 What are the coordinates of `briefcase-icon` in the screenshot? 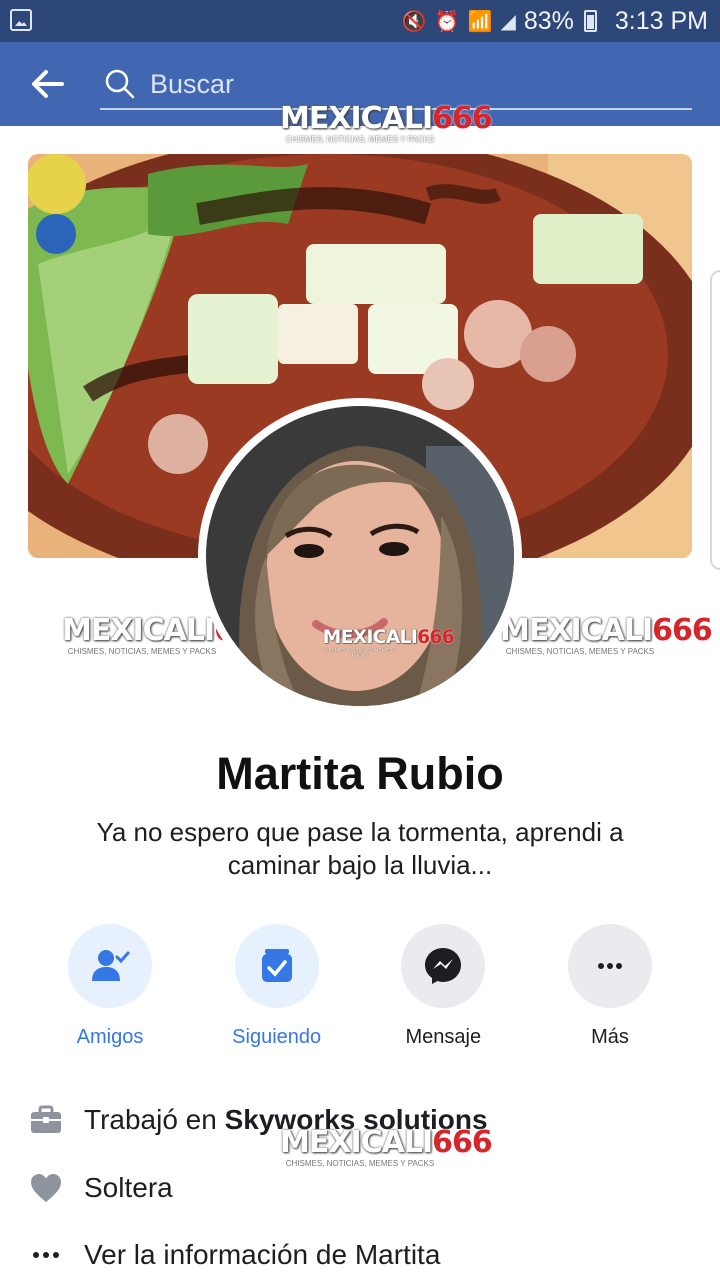 It's located at (46, 1120).